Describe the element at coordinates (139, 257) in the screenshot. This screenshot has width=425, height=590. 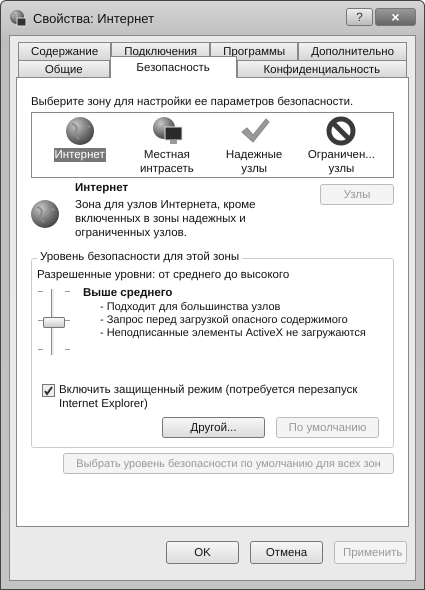
I see `group-legend: Уровень безопасности для этой зоны` at that location.